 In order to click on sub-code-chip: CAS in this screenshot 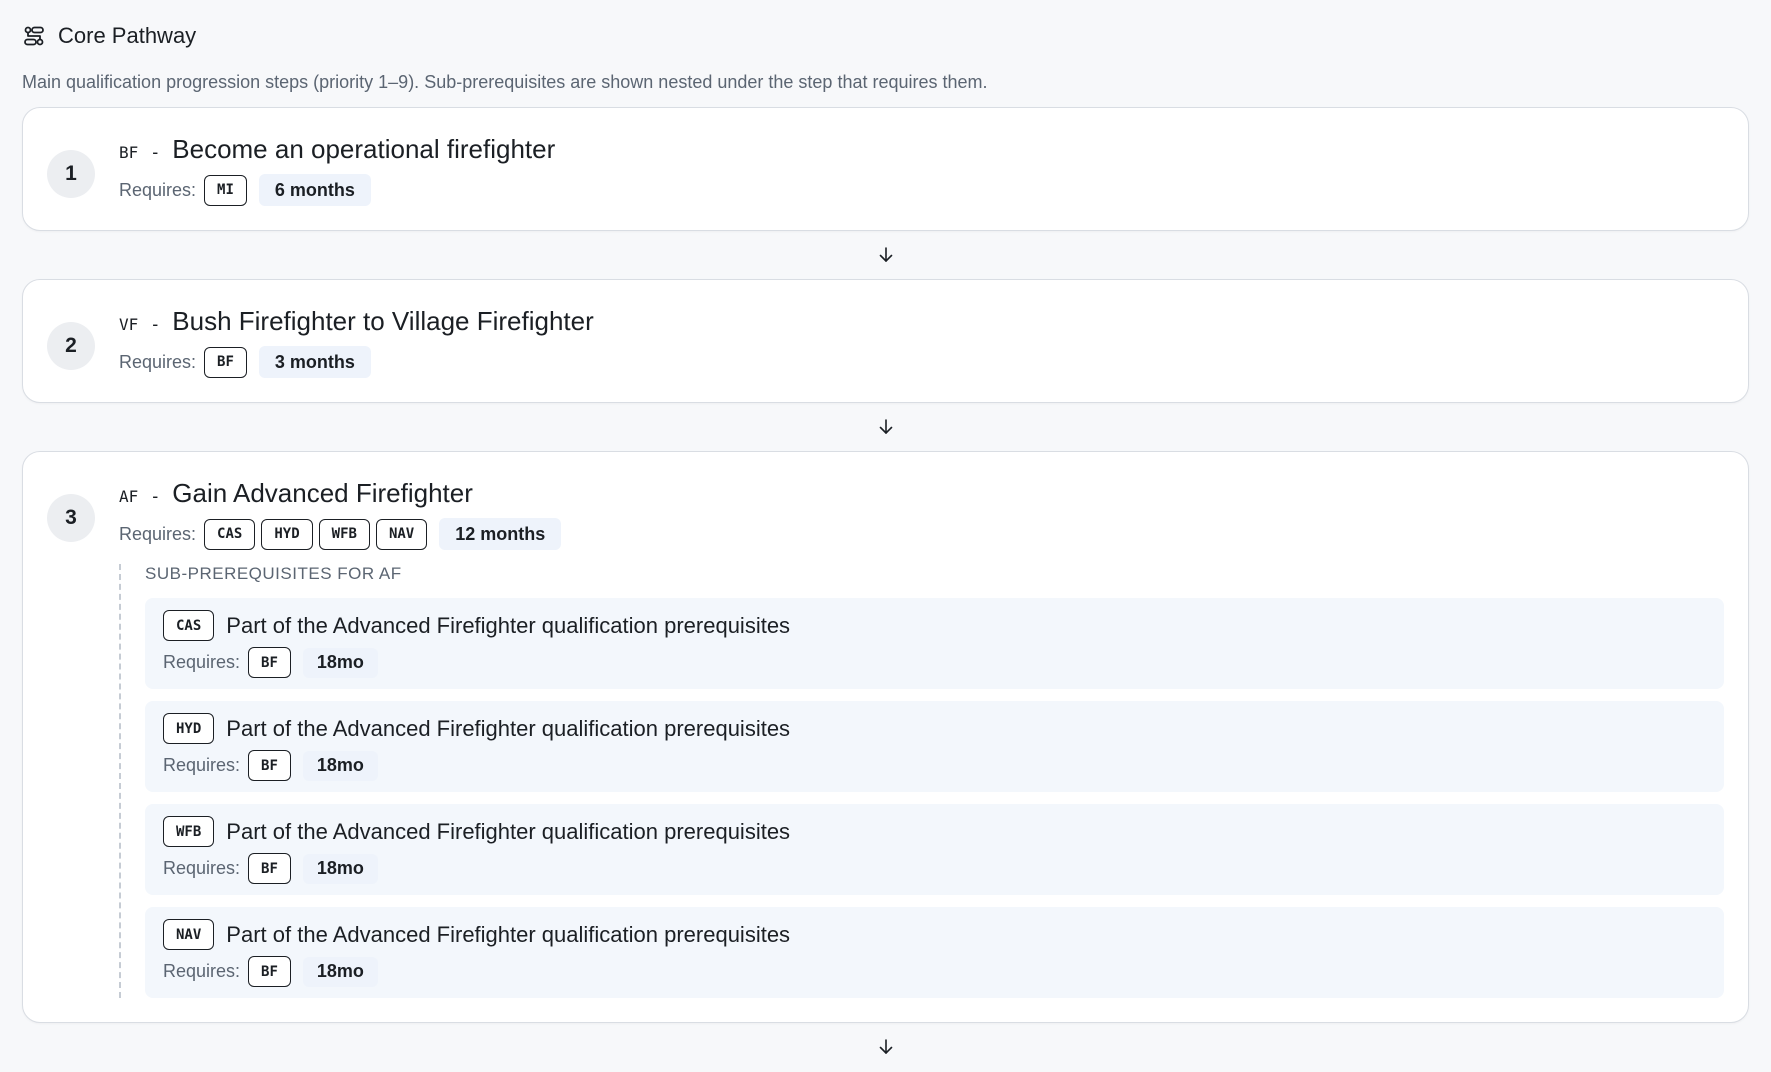, I will do `click(189, 625)`.